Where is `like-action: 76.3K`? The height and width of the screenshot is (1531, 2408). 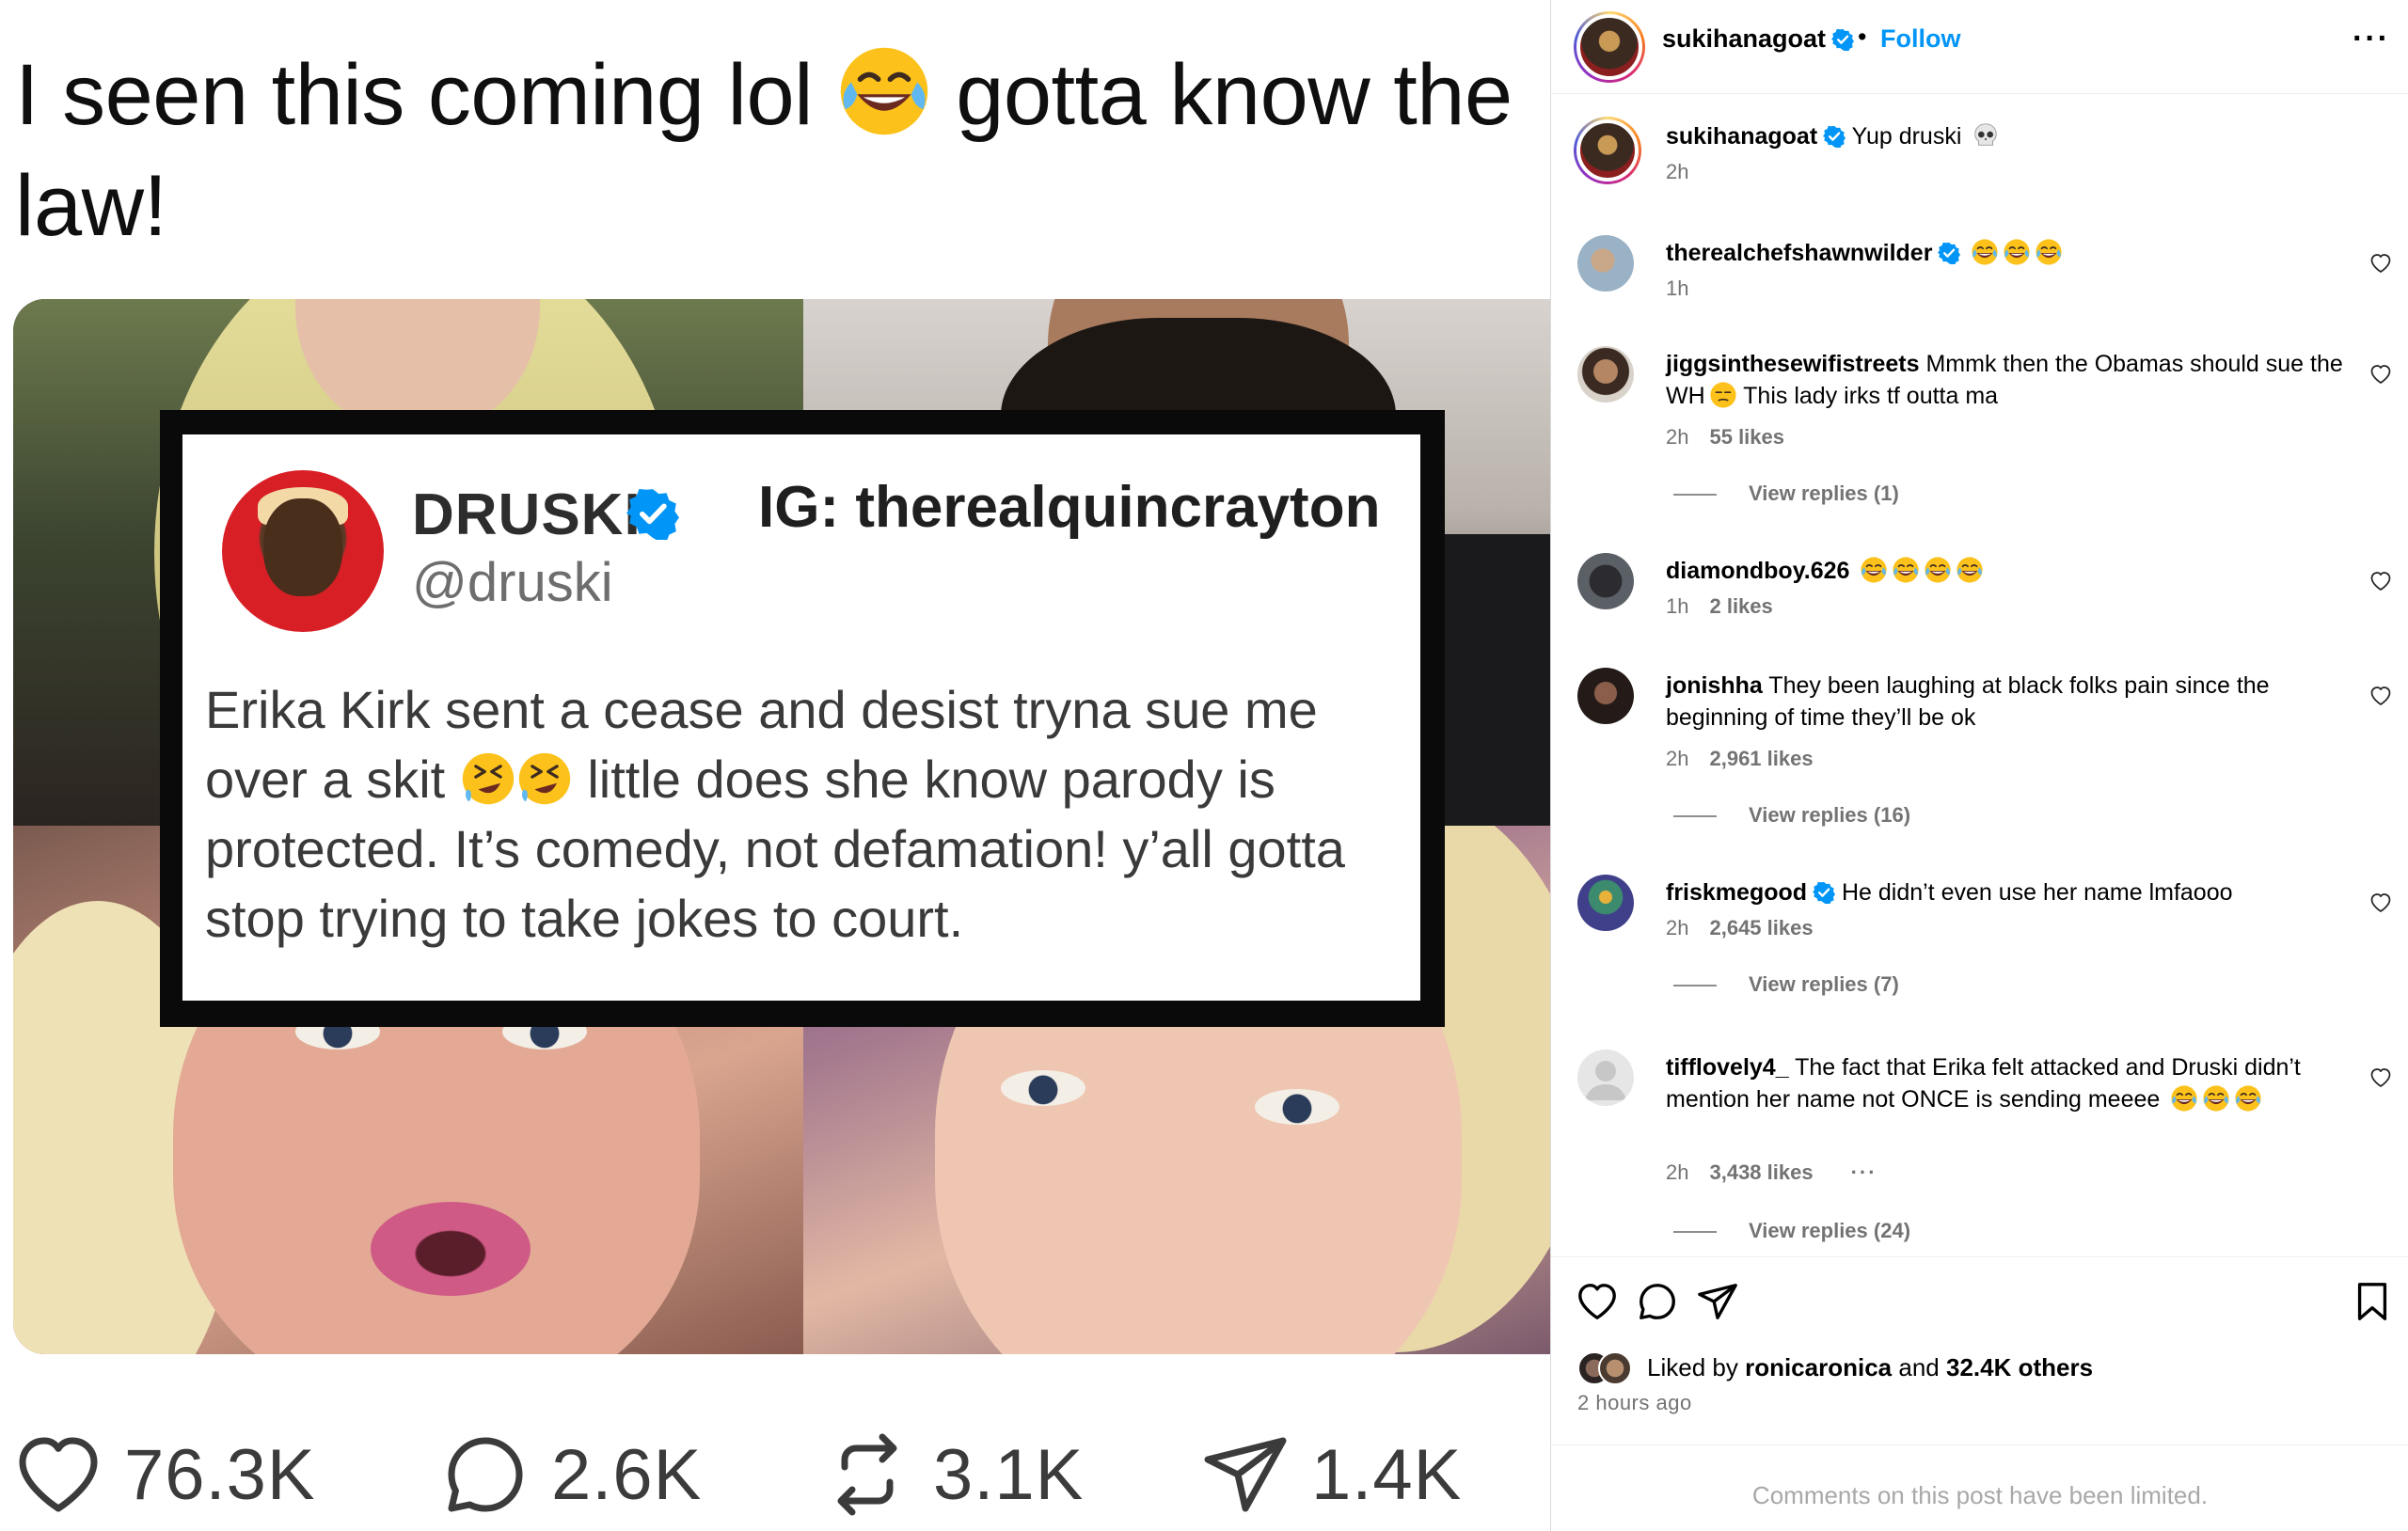
like-action: 76.3K is located at coordinates (165, 1474).